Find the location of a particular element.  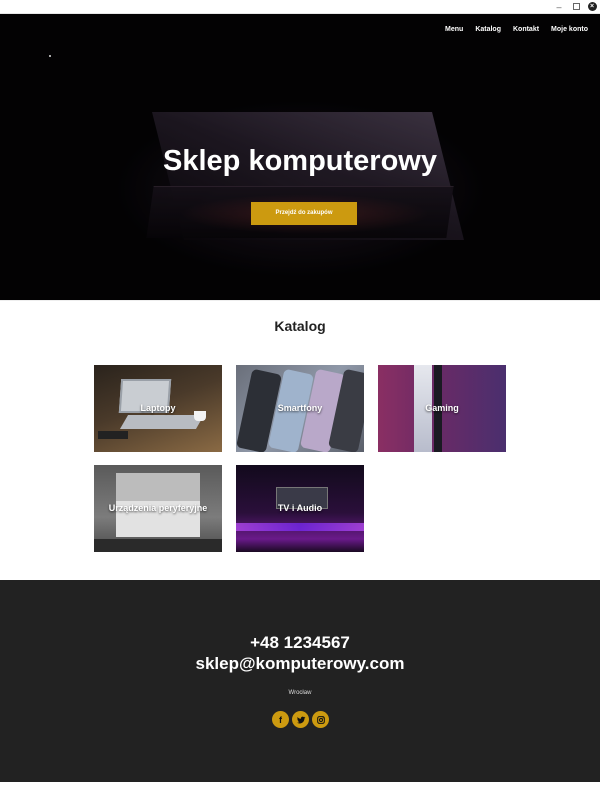

nav-item-moje-konto: Moje konto is located at coordinates (569, 29).